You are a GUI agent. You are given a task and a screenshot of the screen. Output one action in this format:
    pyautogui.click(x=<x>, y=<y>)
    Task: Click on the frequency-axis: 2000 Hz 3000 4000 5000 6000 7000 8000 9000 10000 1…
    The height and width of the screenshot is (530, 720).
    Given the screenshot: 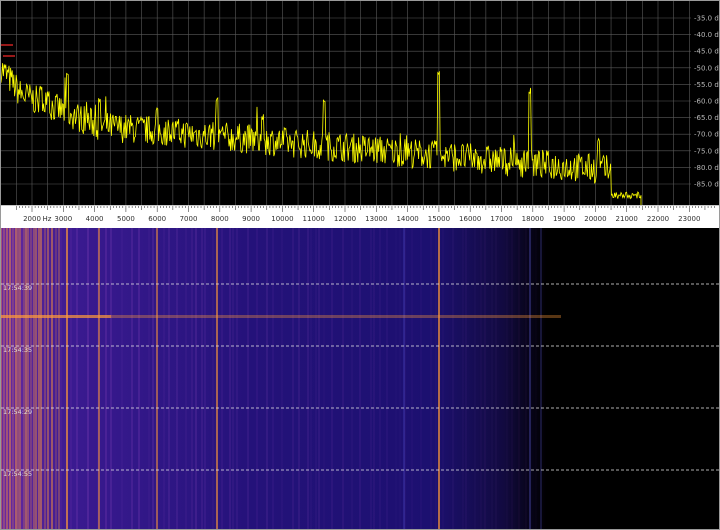 What is the action you would take?
    pyautogui.click(x=360, y=217)
    